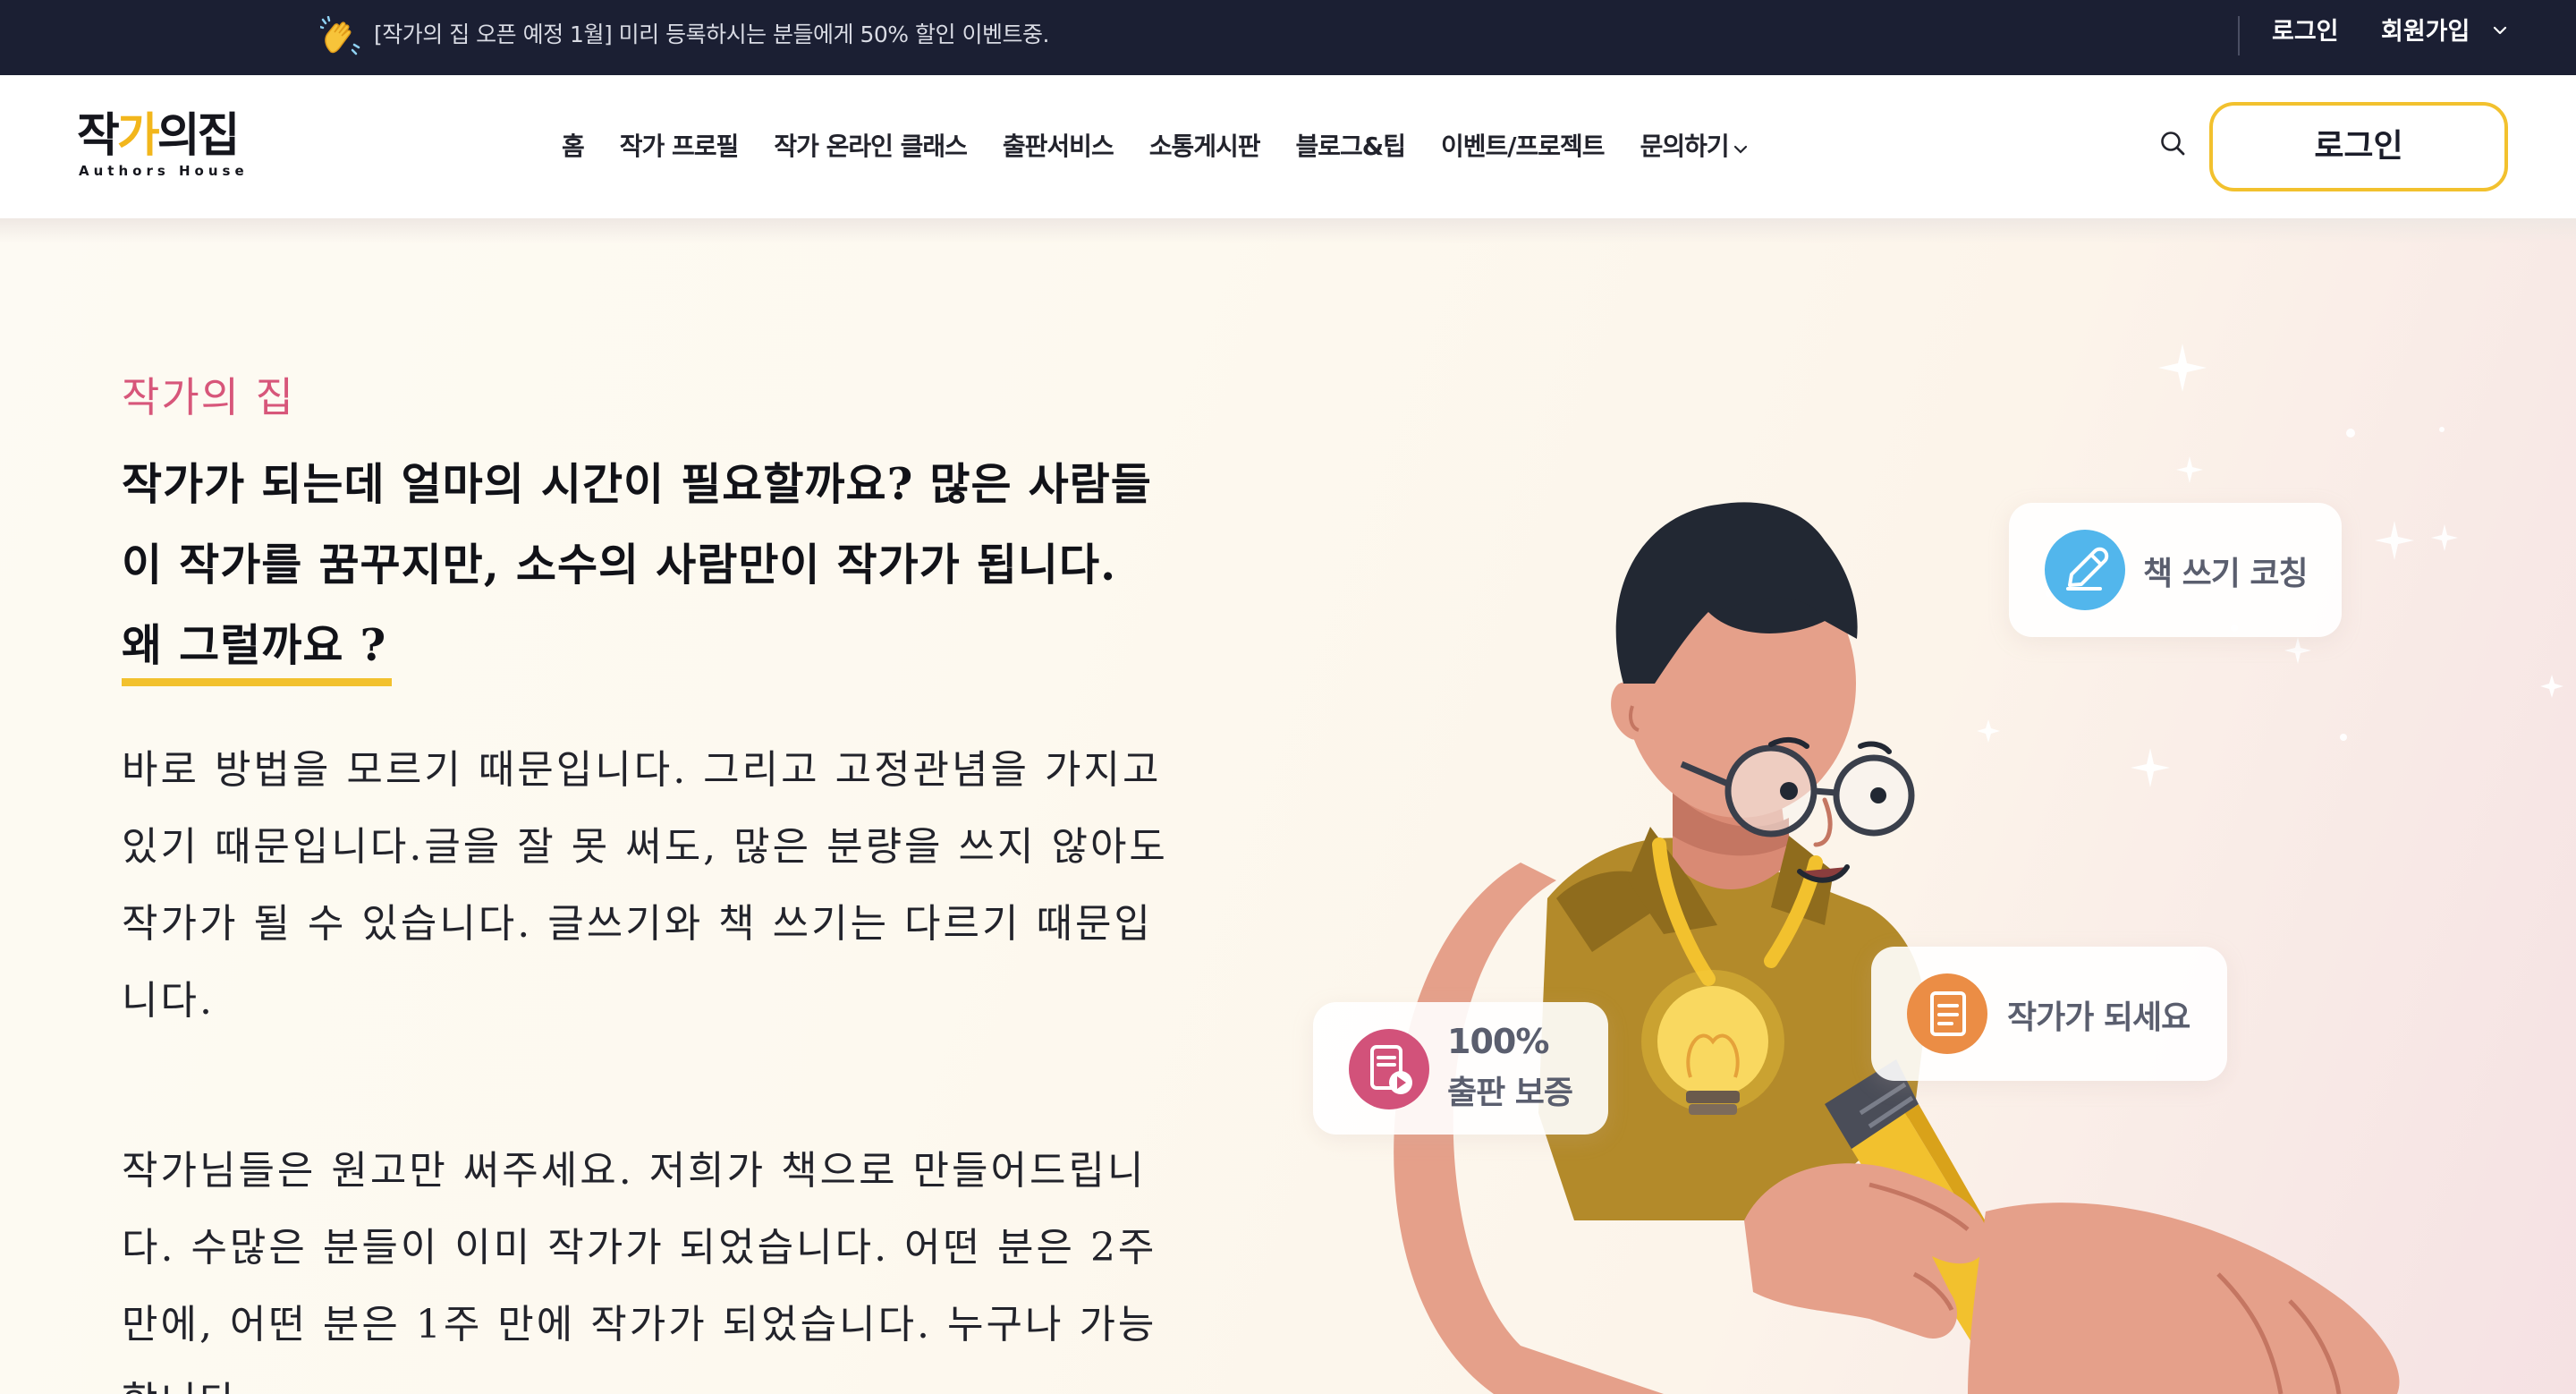 The image size is (2576, 1394). Describe the element at coordinates (158, 136) in the screenshot. I see `logo-korean: 작가의집` at that location.